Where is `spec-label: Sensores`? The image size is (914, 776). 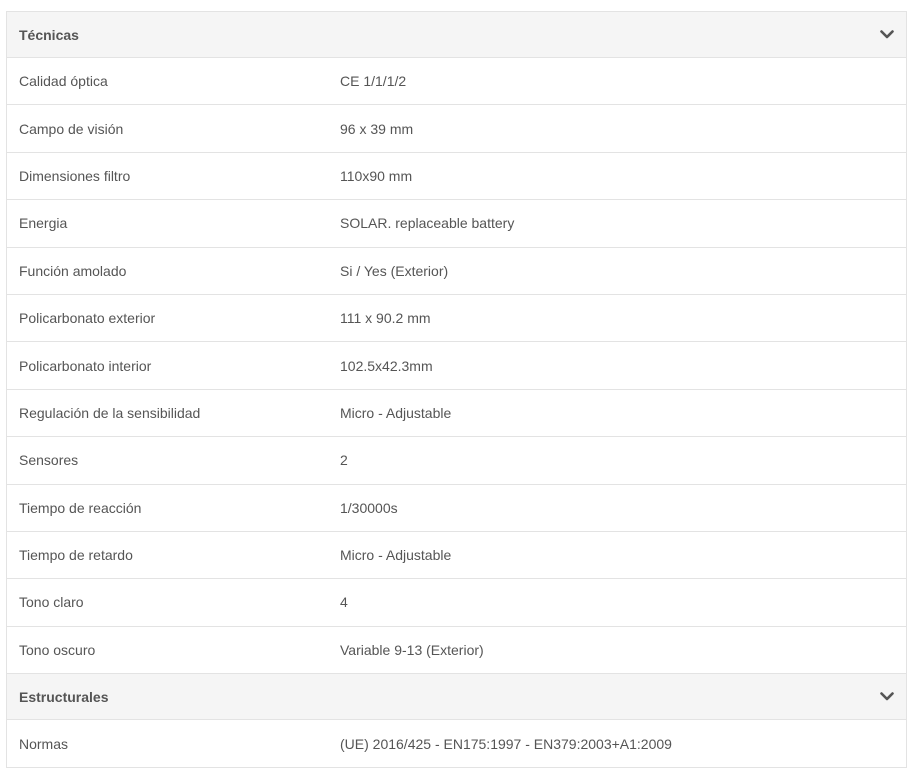
spec-label: Sensores is located at coordinates (49, 460).